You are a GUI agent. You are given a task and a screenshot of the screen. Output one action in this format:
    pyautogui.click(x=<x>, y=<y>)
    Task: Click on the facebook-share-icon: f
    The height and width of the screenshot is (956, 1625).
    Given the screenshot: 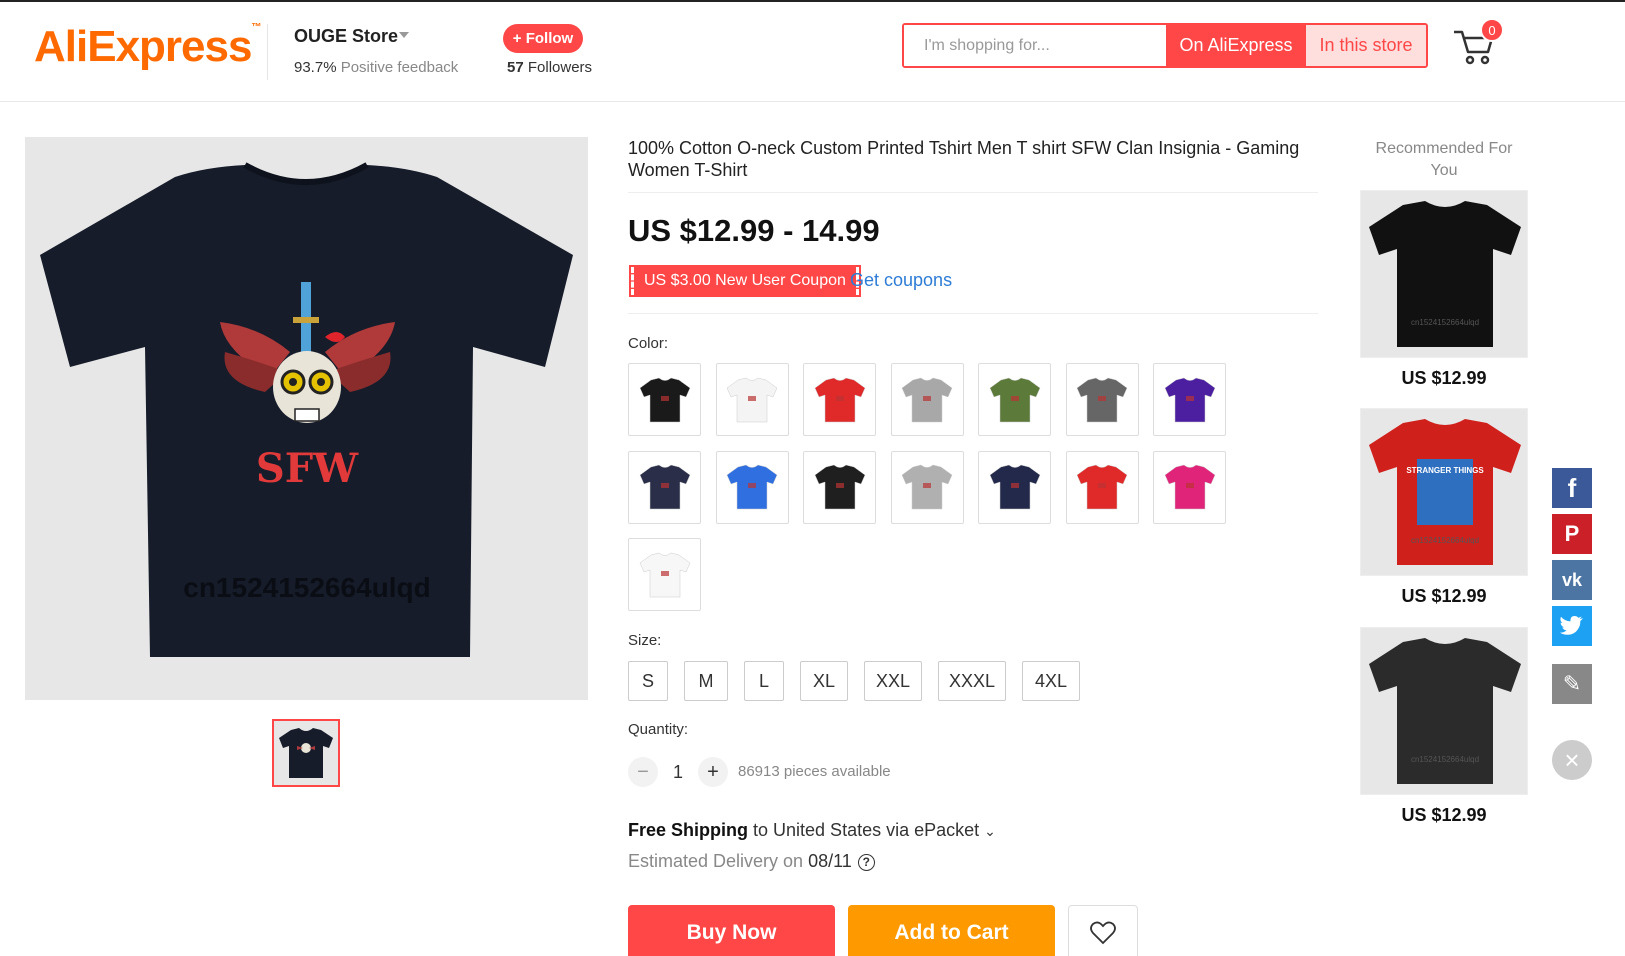 What is the action you would take?
    pyautogui.click(x=1572, y=488)
    